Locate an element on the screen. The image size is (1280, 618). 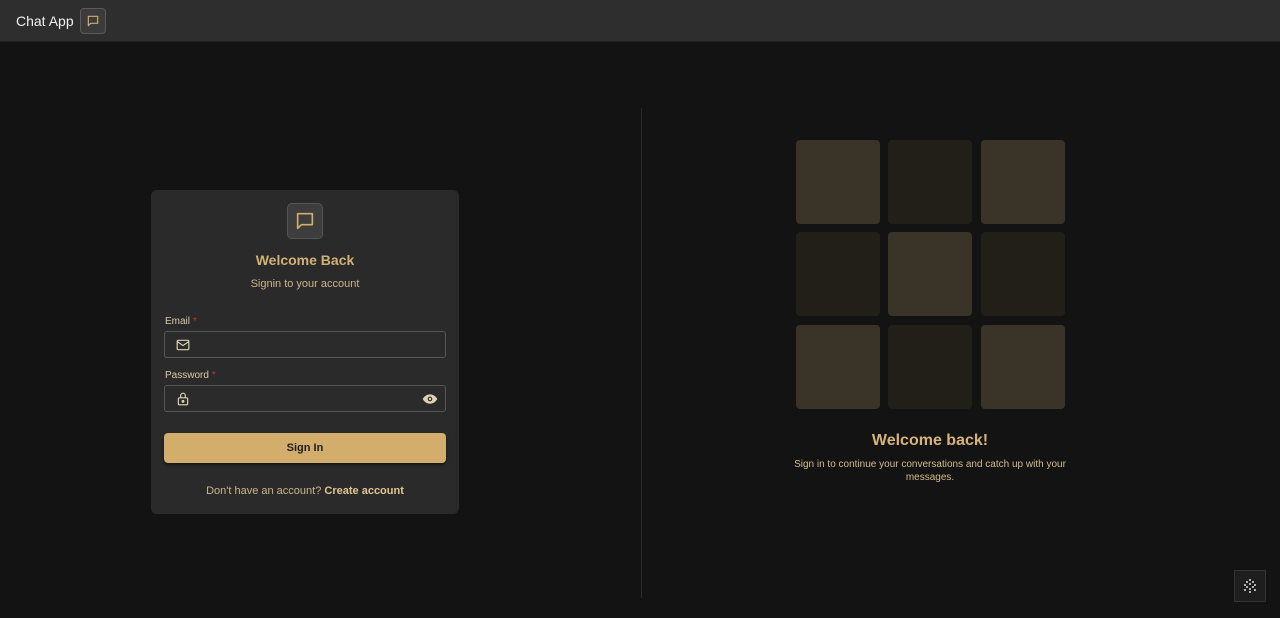
decorative-tile-grid is located at coordinates (931, 275).